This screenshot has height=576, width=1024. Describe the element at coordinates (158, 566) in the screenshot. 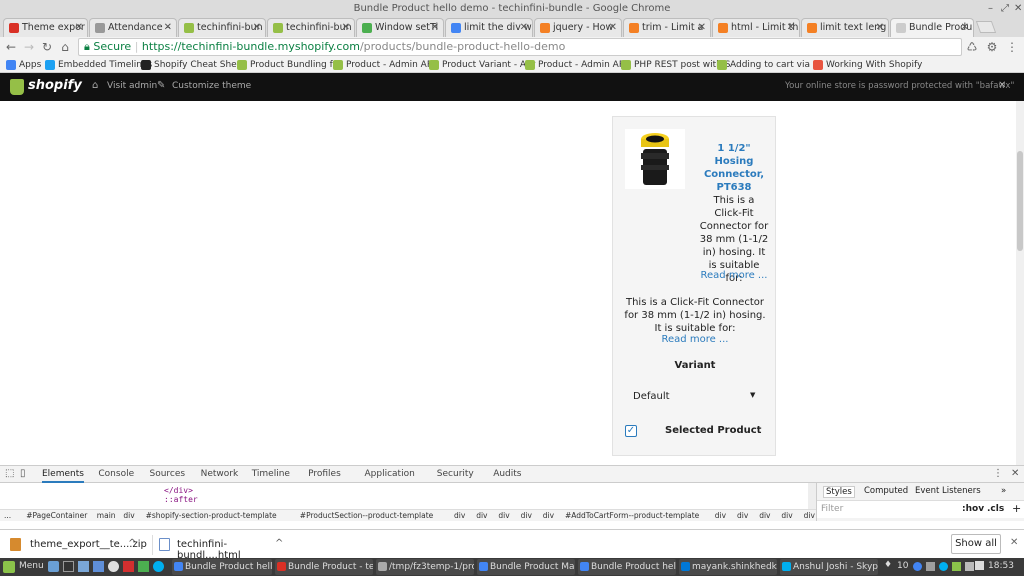

I see `skype-icon` at that location.